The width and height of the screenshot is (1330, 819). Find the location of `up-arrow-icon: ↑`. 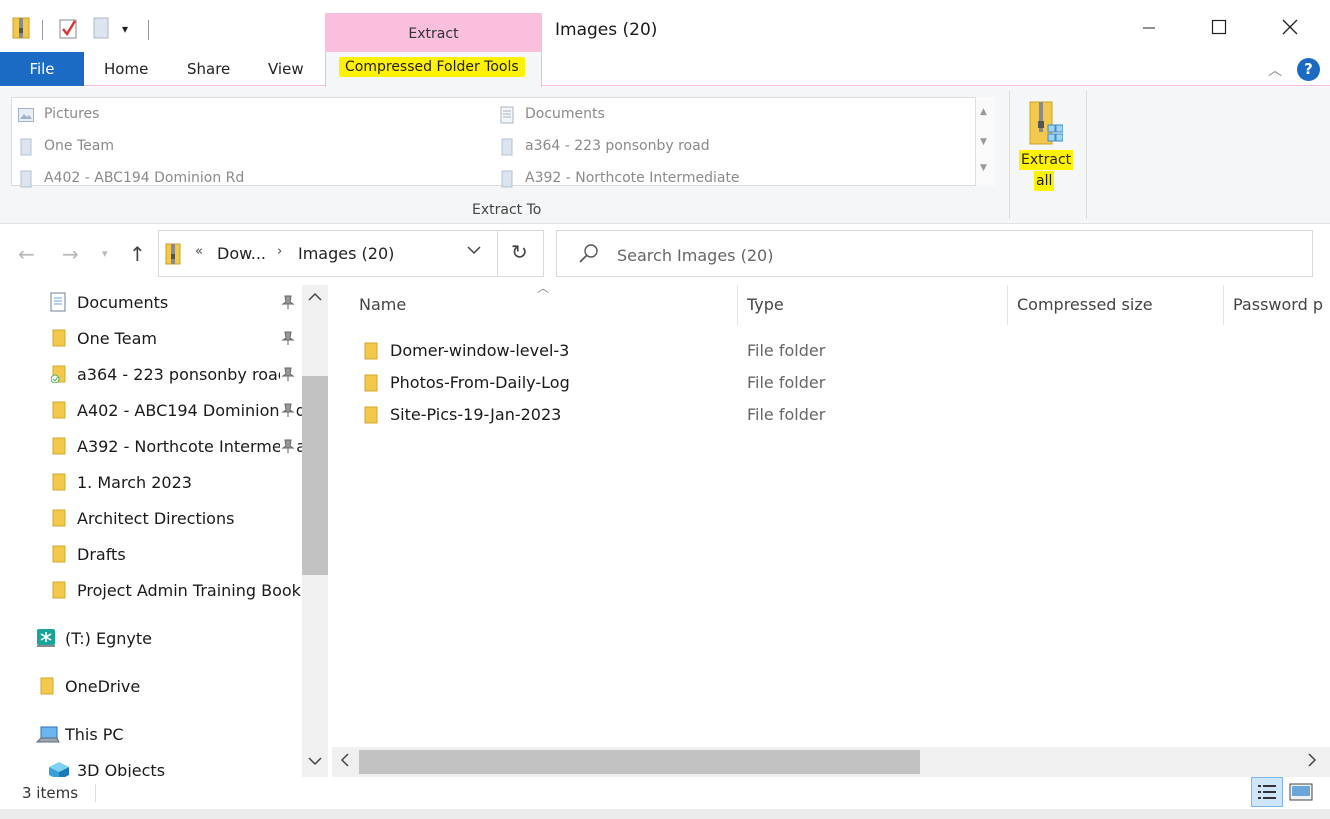

up-arrow-icon: ↑ is located at coordinates (137, 254).